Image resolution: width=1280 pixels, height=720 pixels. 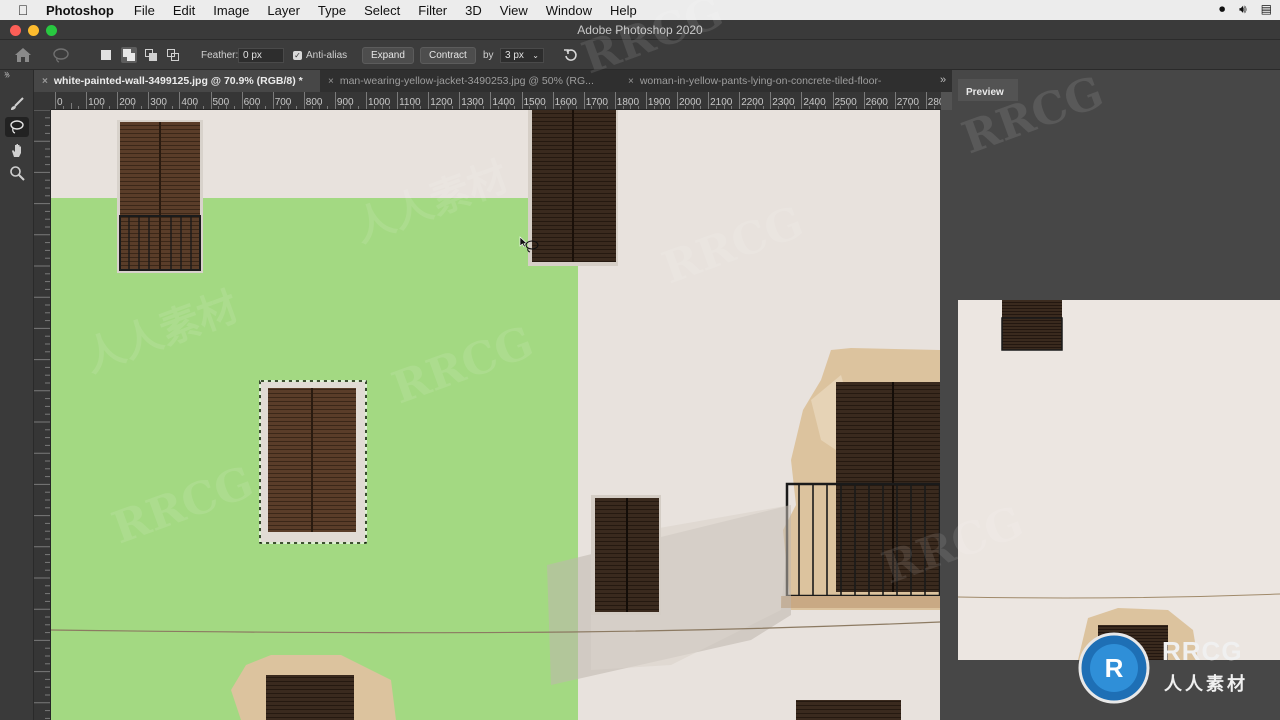 I want to click on lasso-preset-icon, so click(x=63, y=55).